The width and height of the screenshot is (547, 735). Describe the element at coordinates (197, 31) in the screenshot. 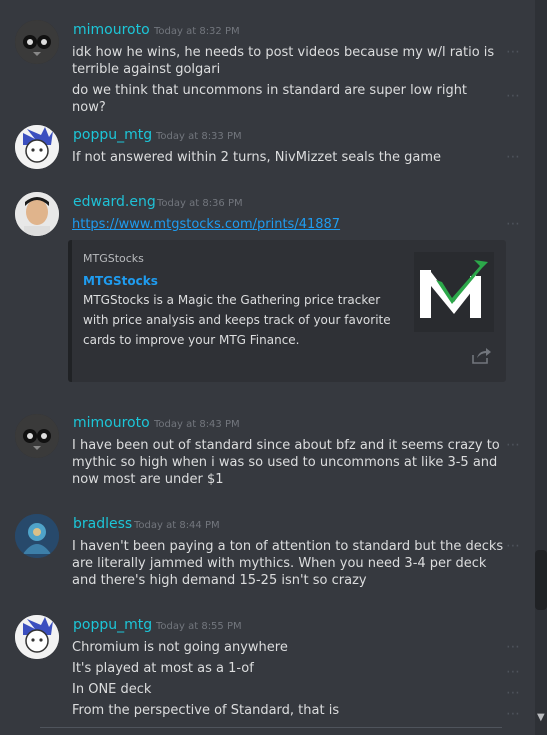

I see `timestamp: Today at 8:32 PM` at that location.